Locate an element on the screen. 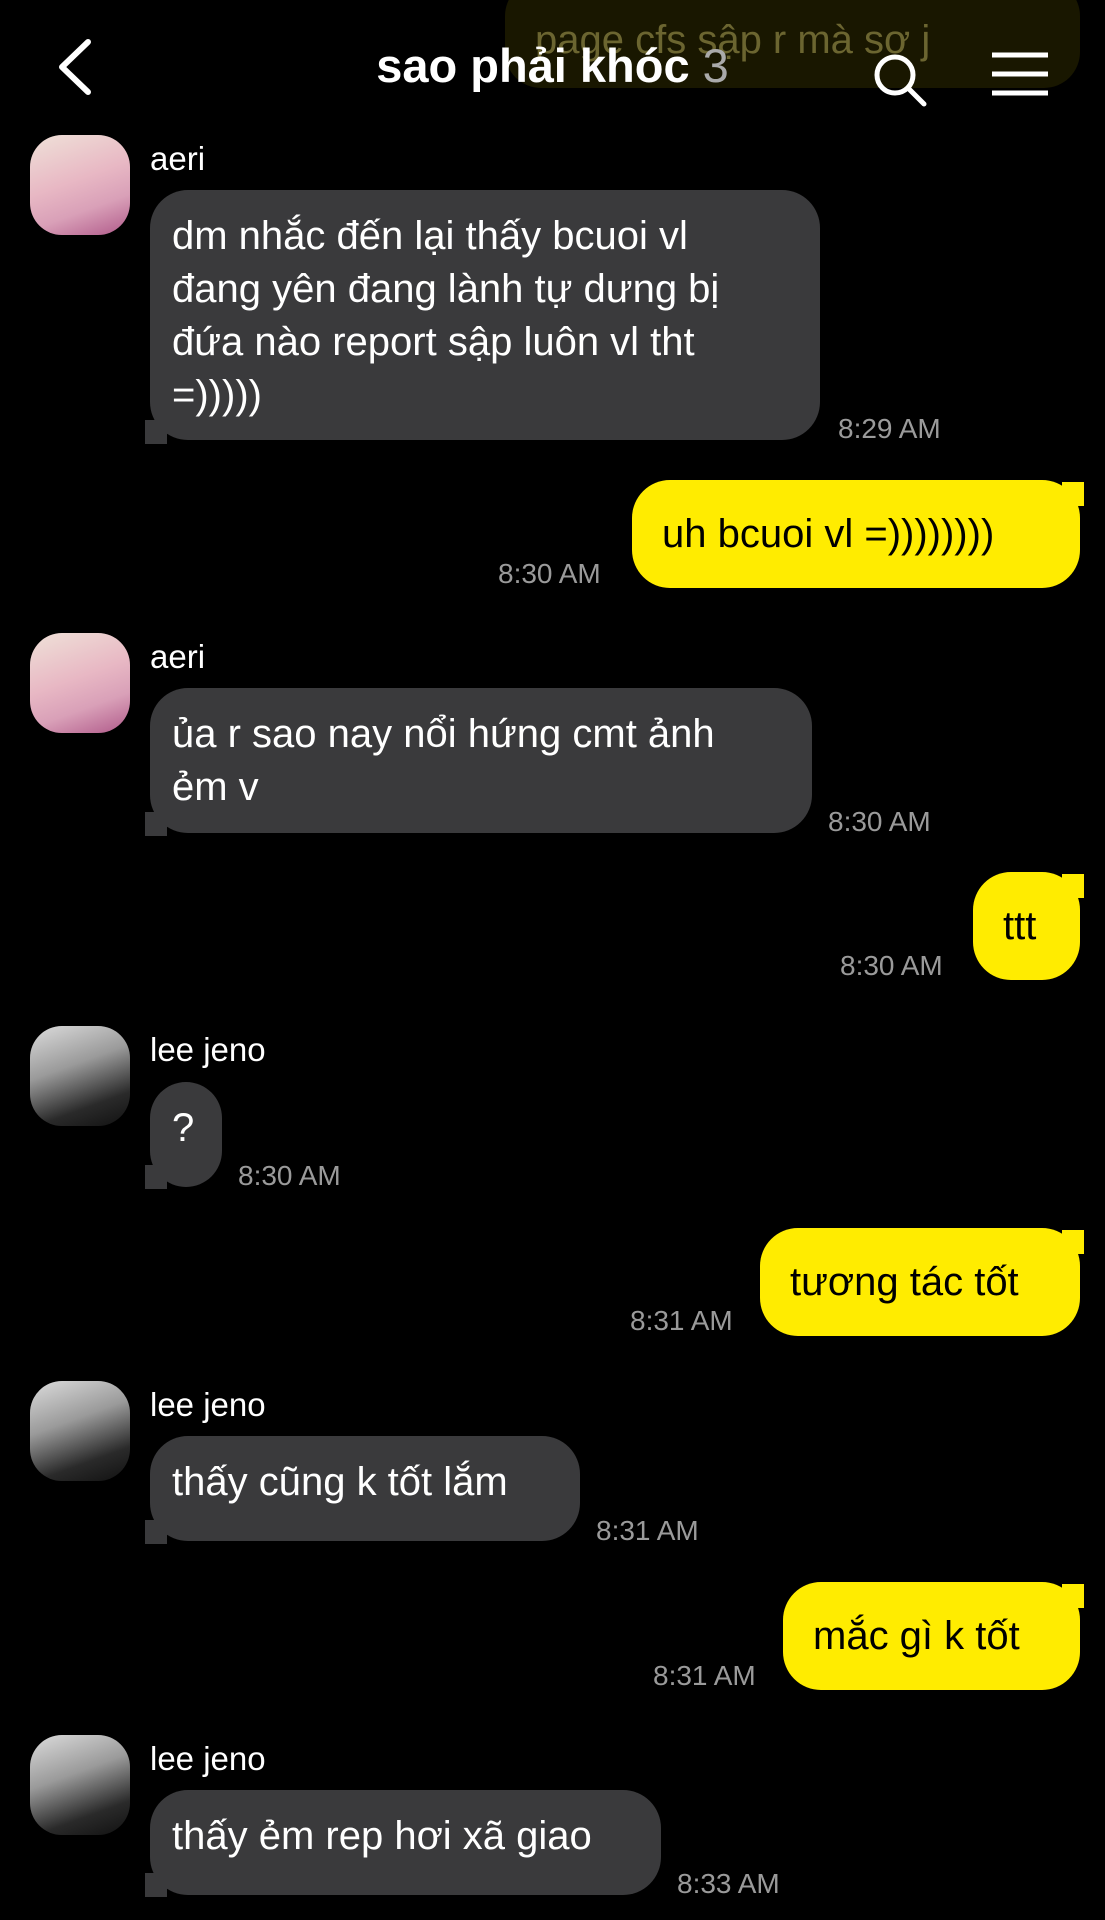 The height and width of the screenshot is (1920, 1105). chat-header: page cfs sập r mà sợ j sao phải khóc 3 is located at coordinates (552, 70).